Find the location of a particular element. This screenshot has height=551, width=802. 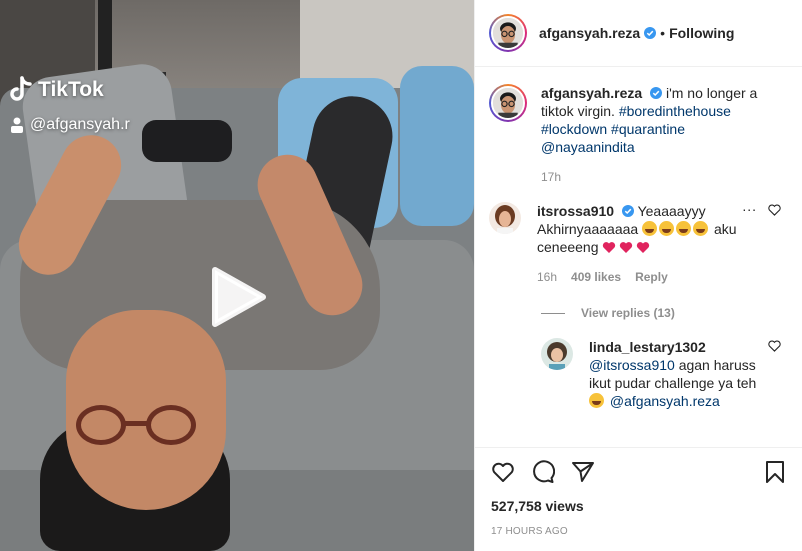

view-count: 527,758 views is located at coordinates (638, 499).